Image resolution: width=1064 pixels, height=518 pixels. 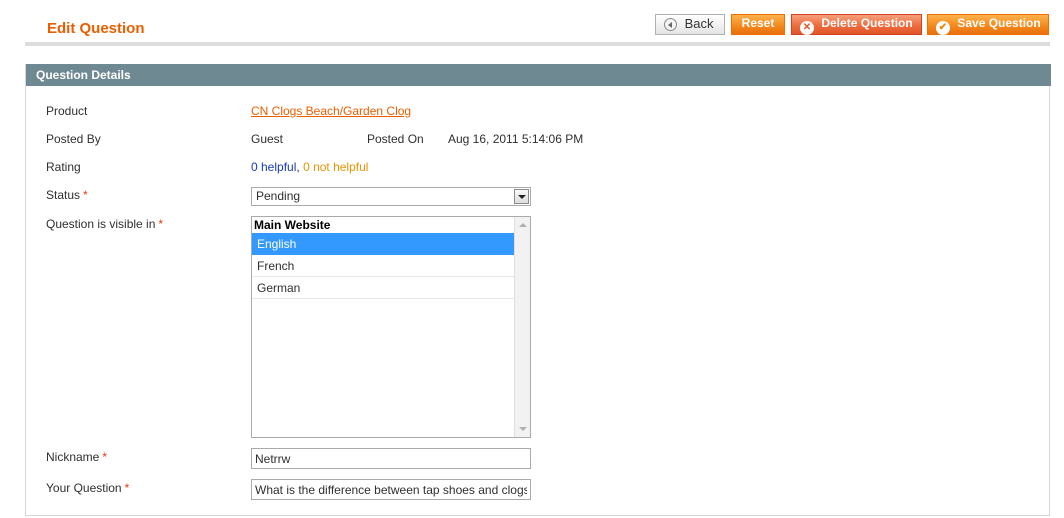 I want to click on posted-on-value: Aug 16, 2011 5:14:06 PM, so click(x=516, y=139).